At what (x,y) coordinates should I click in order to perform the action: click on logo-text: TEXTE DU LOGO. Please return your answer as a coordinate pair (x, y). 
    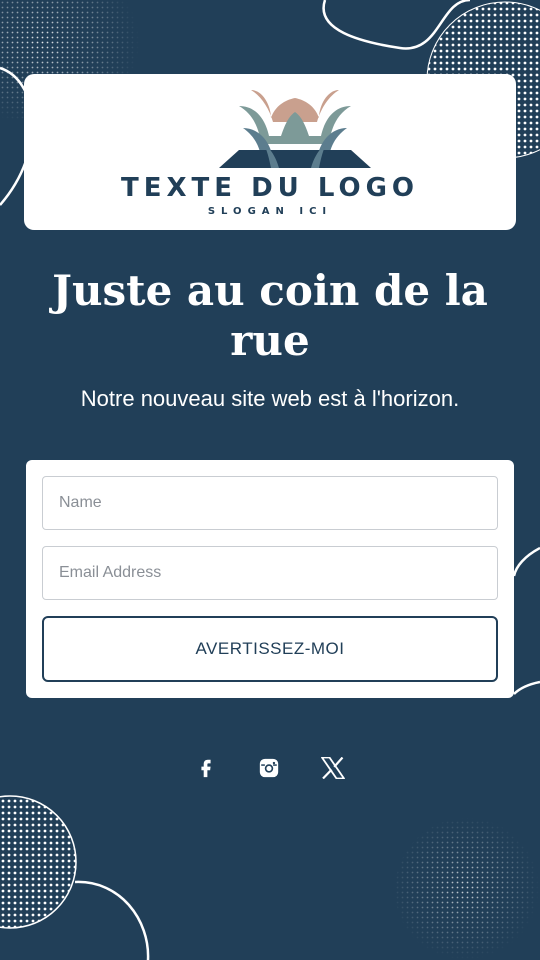
    Looking at the image, I should click on (270, 188).